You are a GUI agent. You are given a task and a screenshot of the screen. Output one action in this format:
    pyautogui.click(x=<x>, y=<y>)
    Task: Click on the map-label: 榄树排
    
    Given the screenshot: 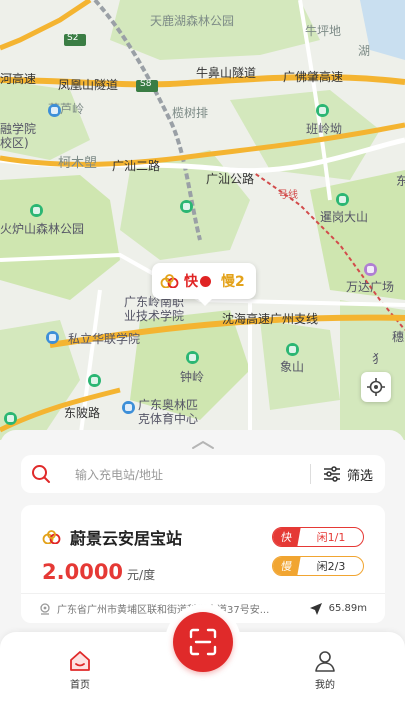 What is the action you would take?
    pyautogui.click(x=190, y=113)
    